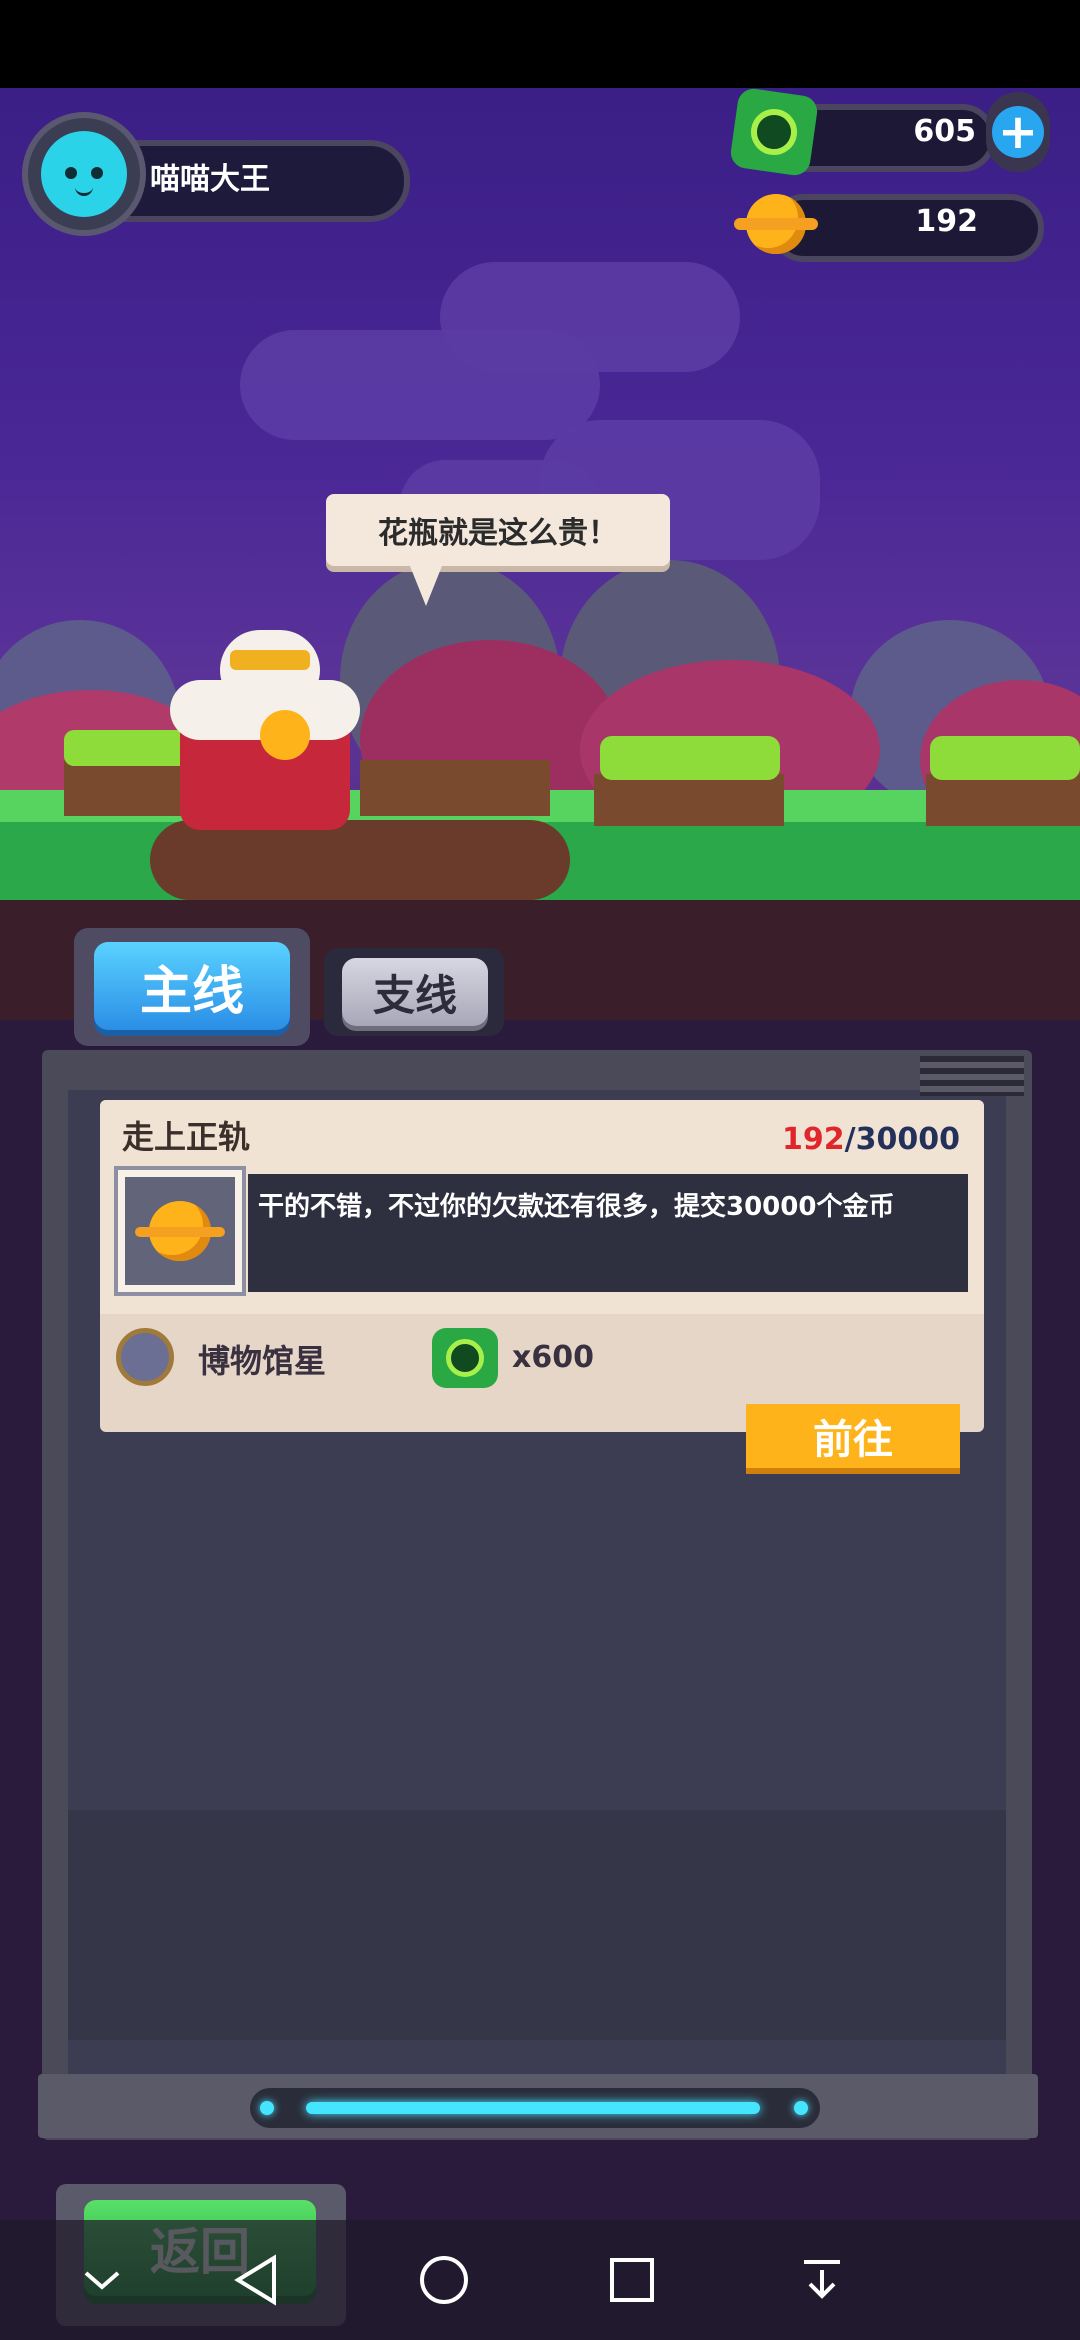  What do you see at coordinates (533, 2108) in the screenshot?
I see `scroll-thumb` at bounding box center [533, 2108].